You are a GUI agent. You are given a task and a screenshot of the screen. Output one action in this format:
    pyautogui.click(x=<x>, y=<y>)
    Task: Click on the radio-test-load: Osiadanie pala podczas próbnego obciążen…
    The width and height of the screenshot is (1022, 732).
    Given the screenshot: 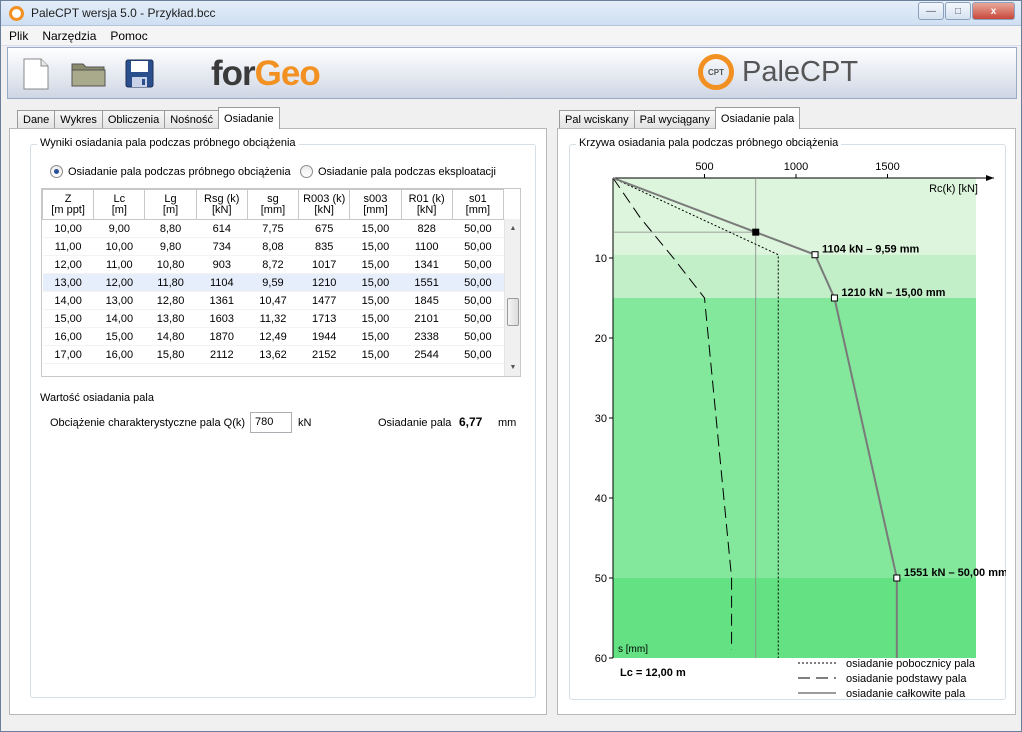 What is the action you would take?
    pyautogui.click(x=170, y=171)
    